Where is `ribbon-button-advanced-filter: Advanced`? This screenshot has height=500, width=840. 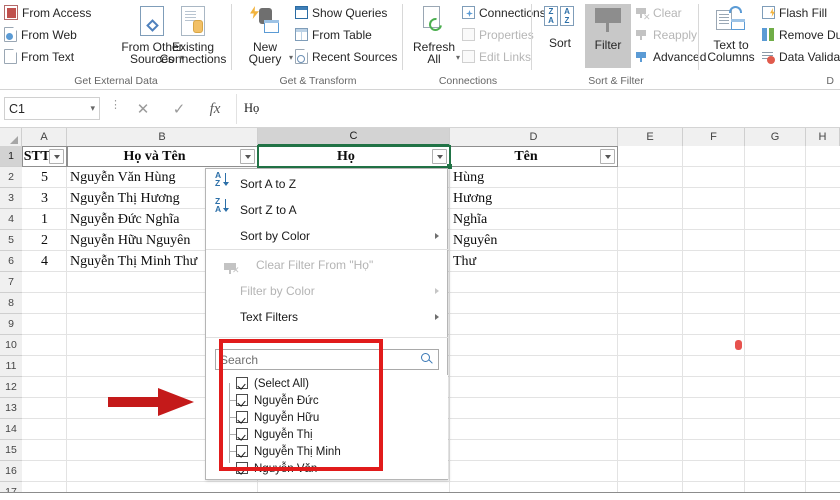
ribbon-button-advanced-filter: Advanced is located at coordinates (670, 56).